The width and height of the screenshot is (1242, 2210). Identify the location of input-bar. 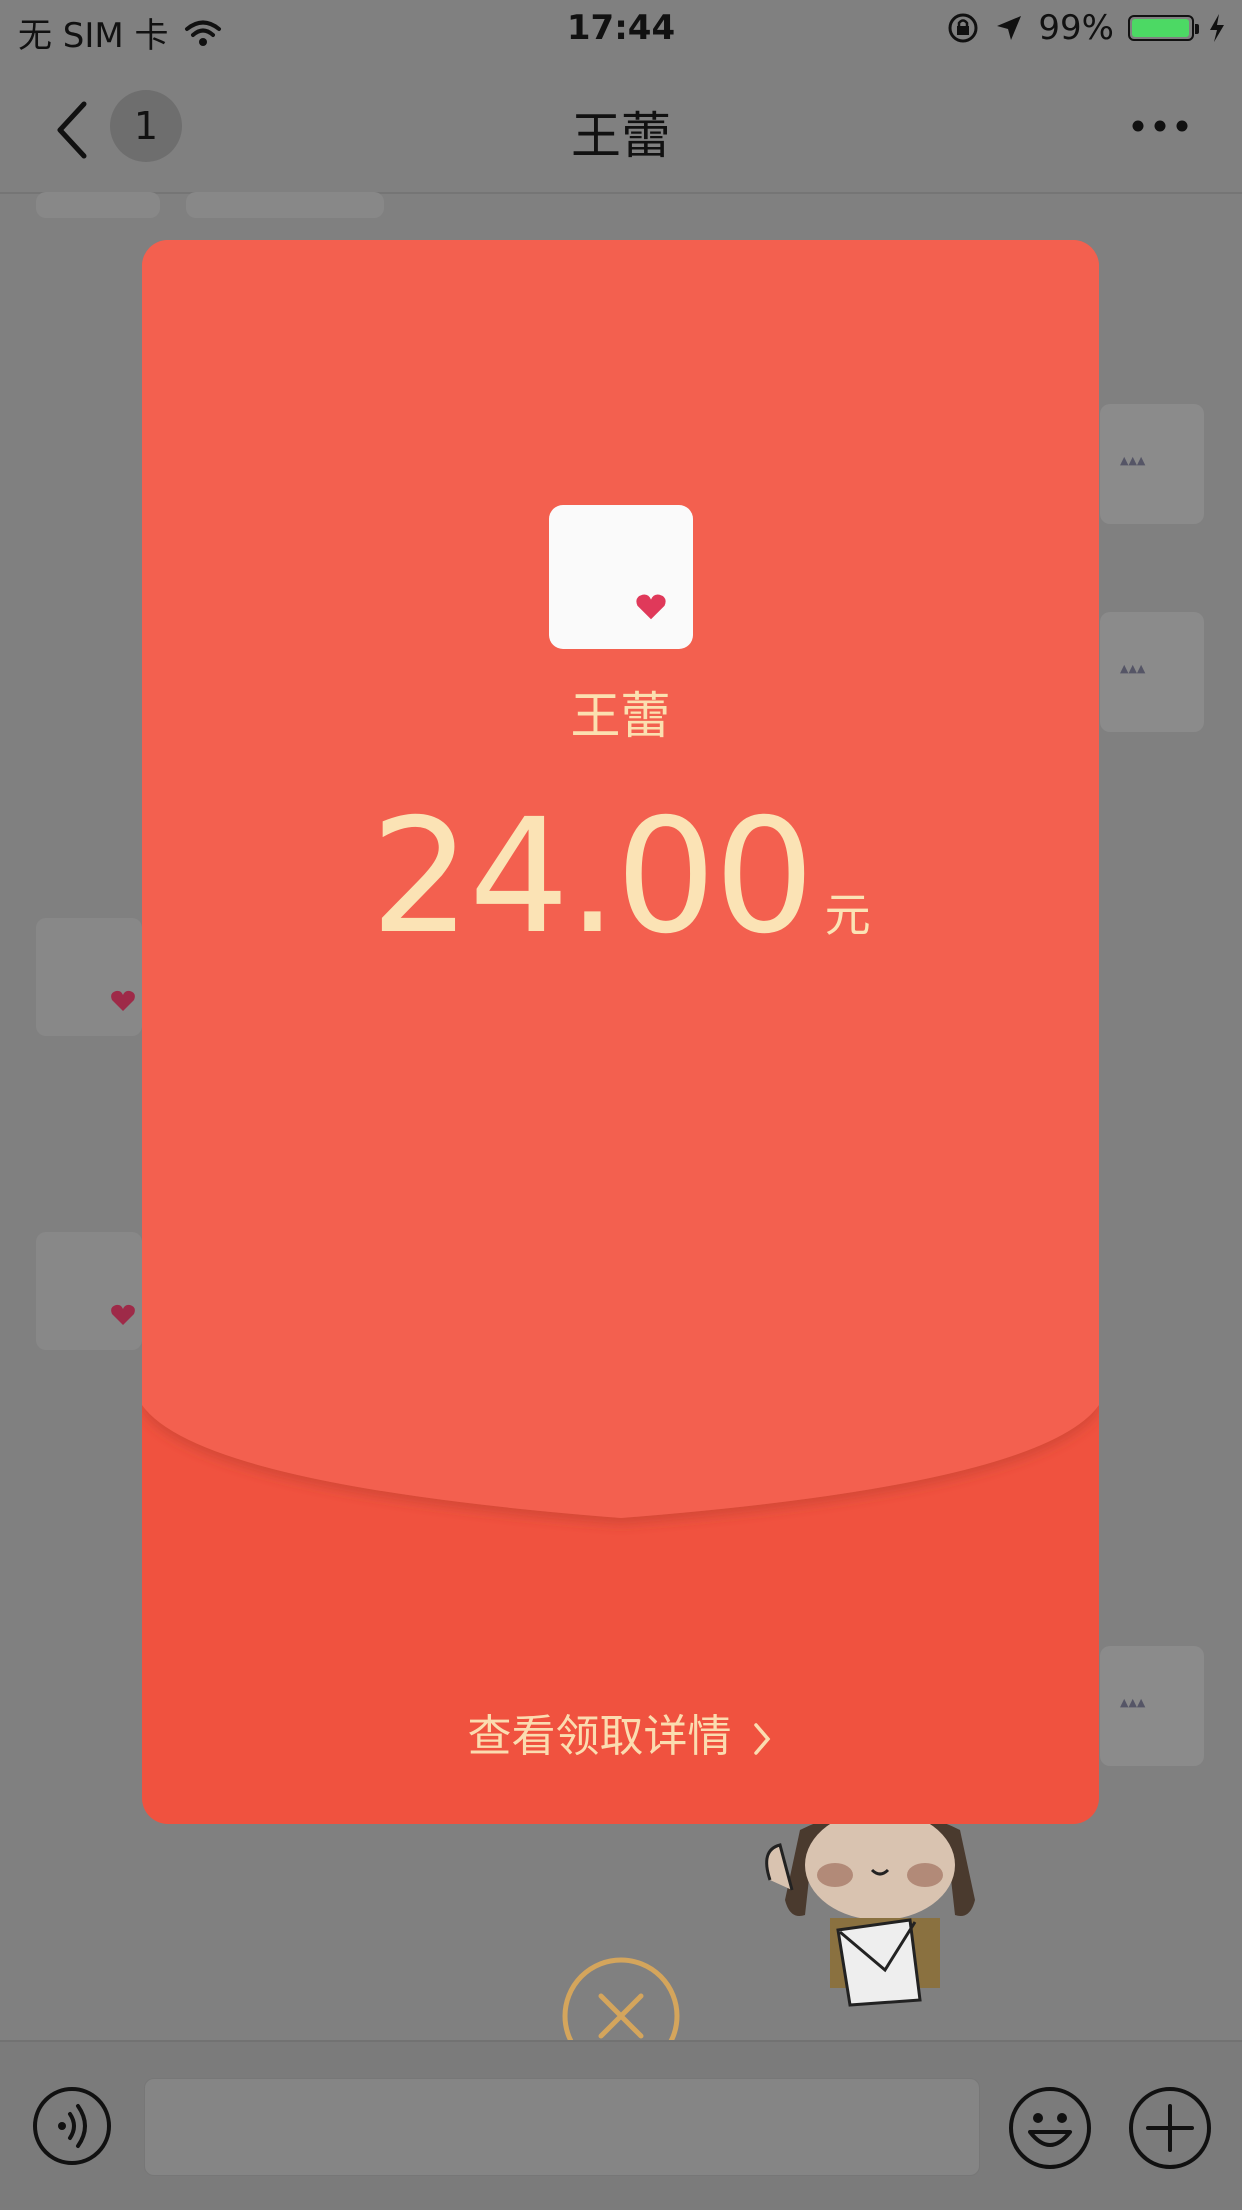
(621, 2125).